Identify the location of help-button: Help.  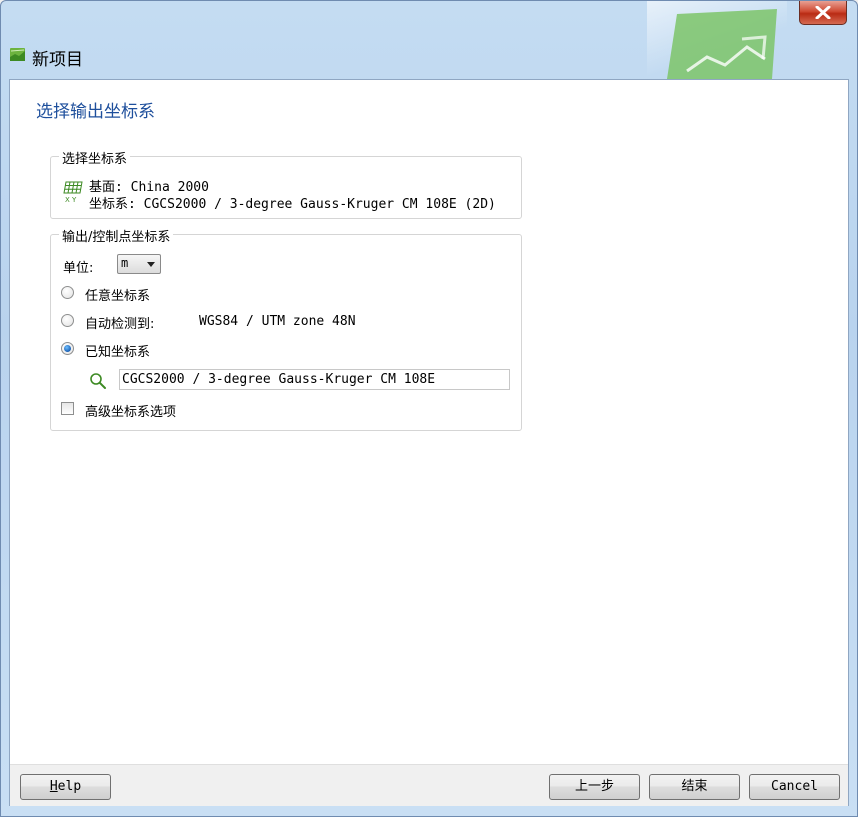
(65, 787).